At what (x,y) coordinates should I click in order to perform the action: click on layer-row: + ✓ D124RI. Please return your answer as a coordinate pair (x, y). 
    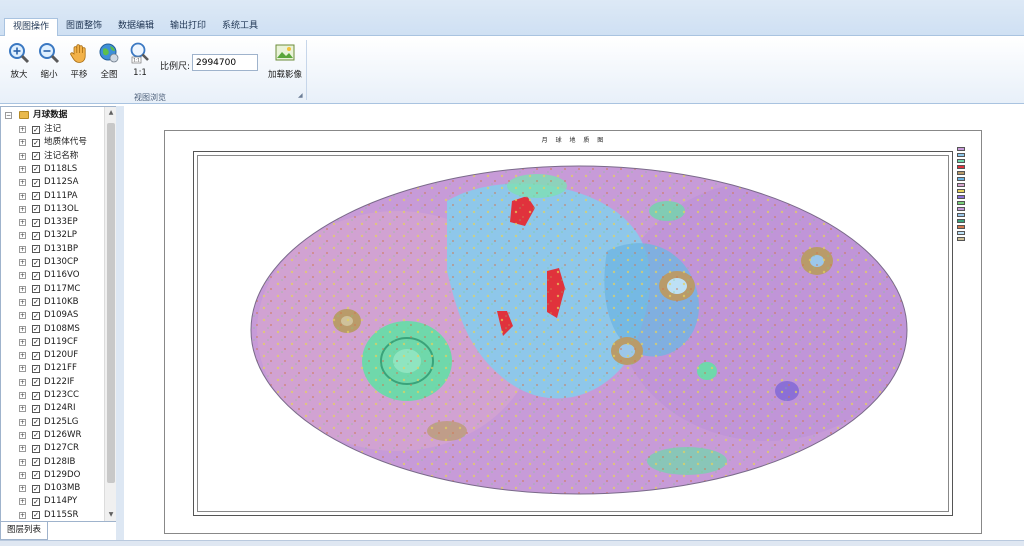
    Looking at the image, I should click on (52, 408).